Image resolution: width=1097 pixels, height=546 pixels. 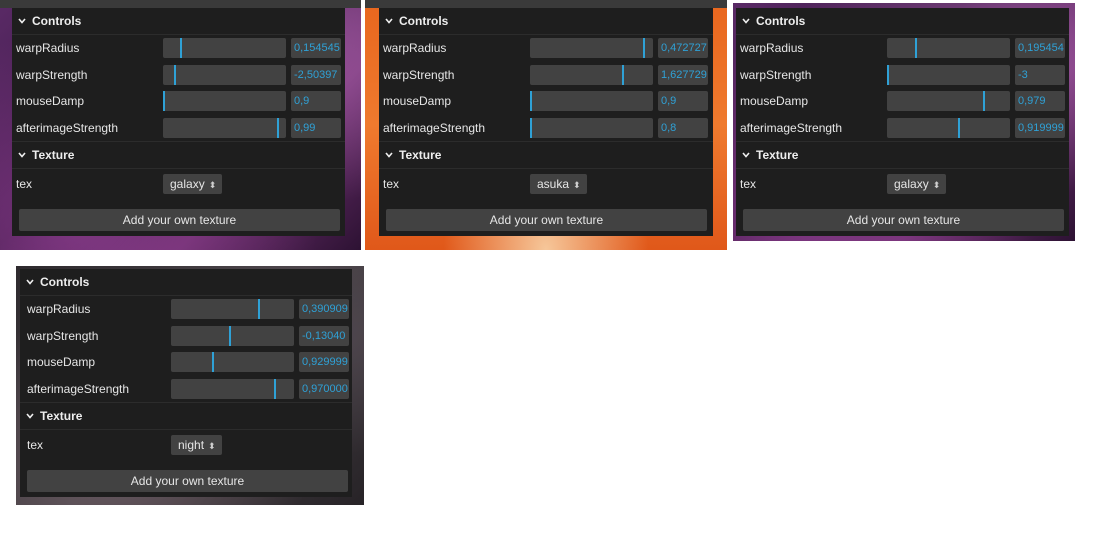 I want to click on value-input-warpRadius: 0,472727, so click(x=683, y=48).